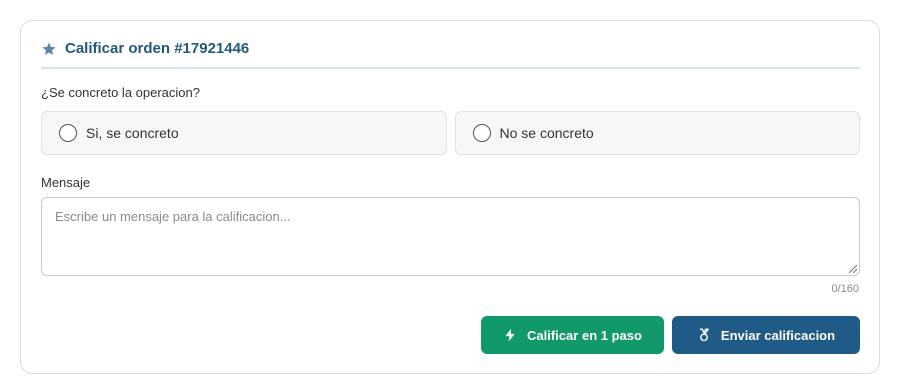 Image resolution: width=900 pixels, height=380 pixels. Describe the element at coordinates (853, 269) in the screenshot. I see `resize-grip-icon` at that location.